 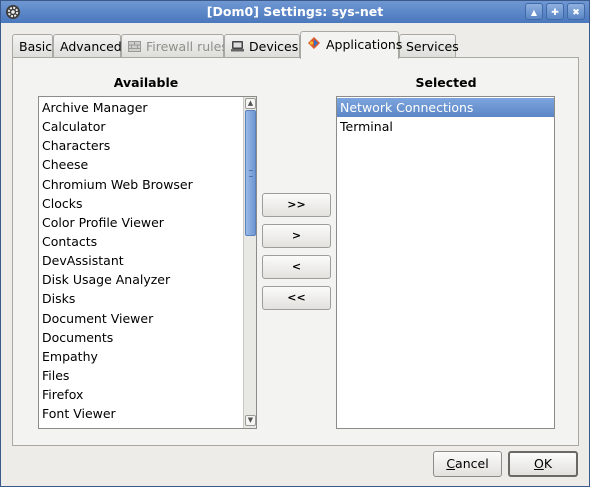 I want to click on list-item: Color Profile Viewer, so click(x=141, y=222).